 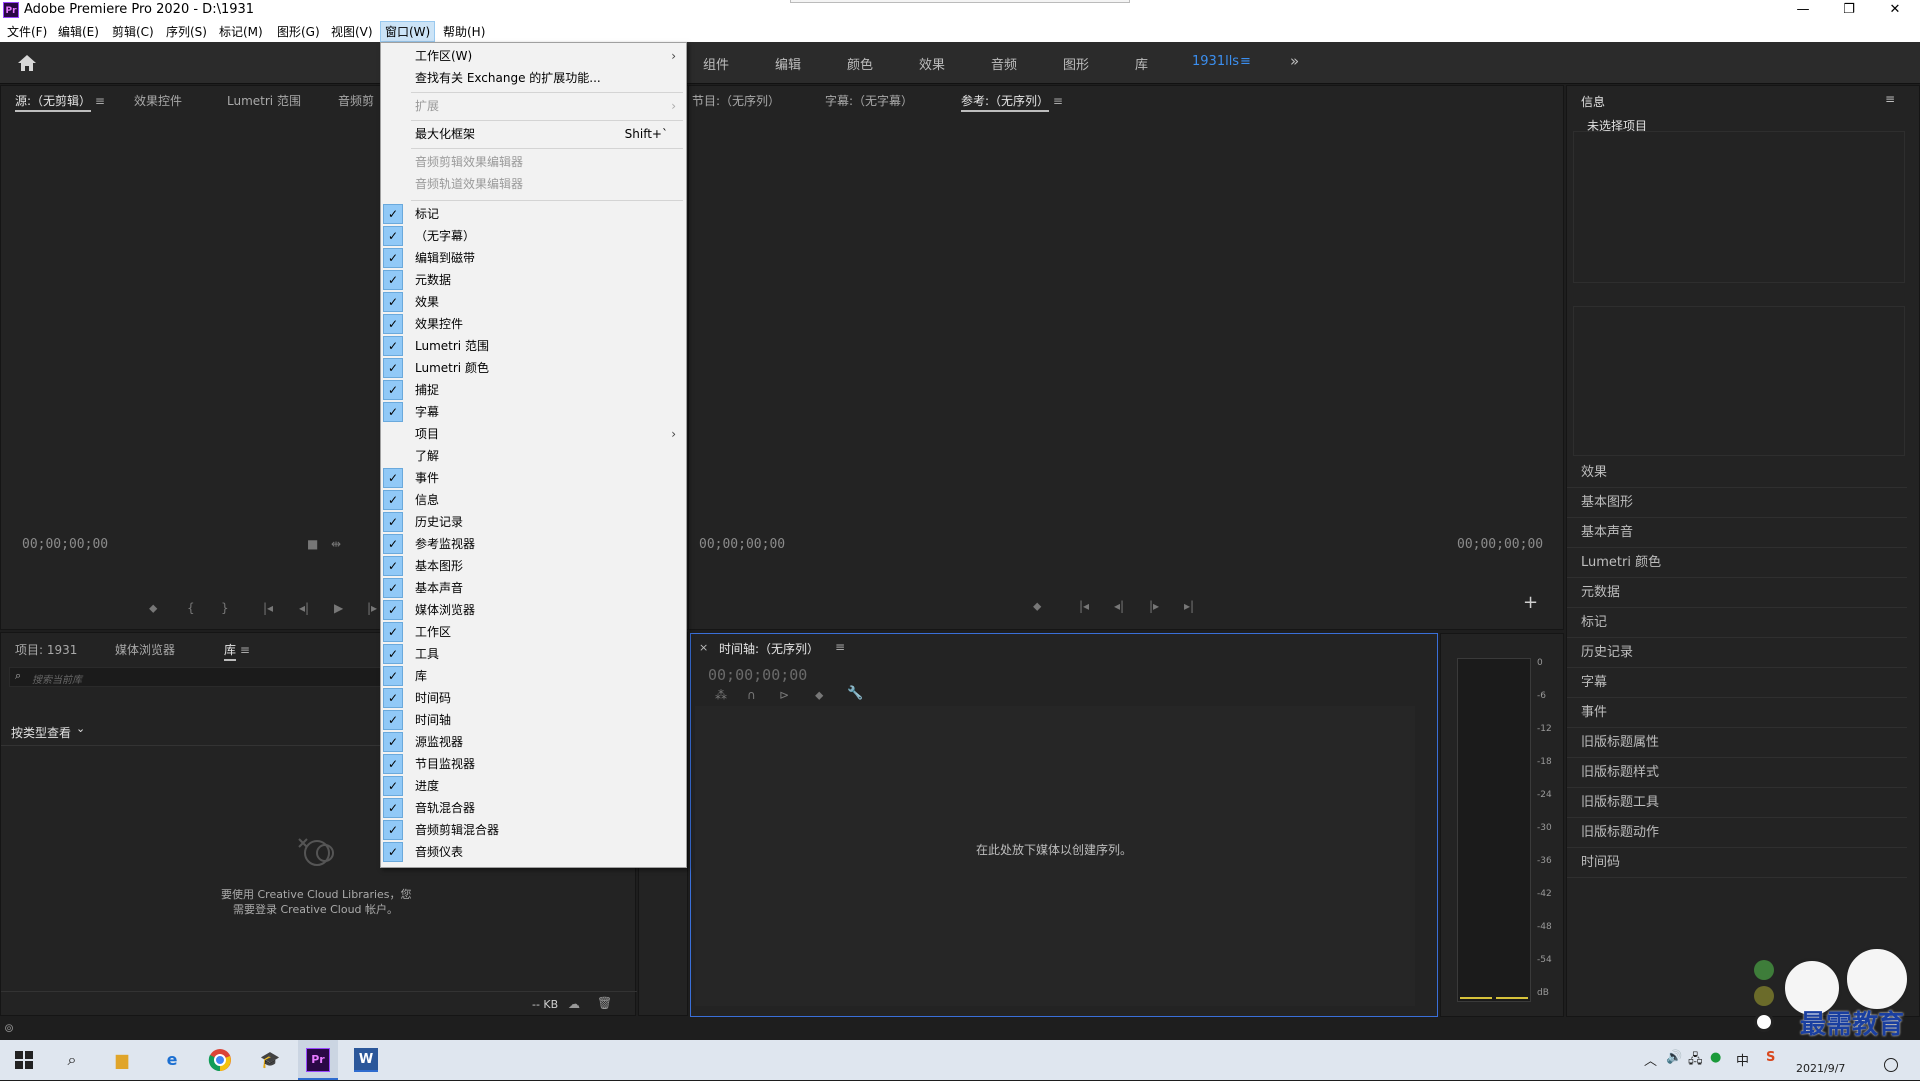 I want to click on step-forward-icon: |▸, so click(x=1154, y=606).